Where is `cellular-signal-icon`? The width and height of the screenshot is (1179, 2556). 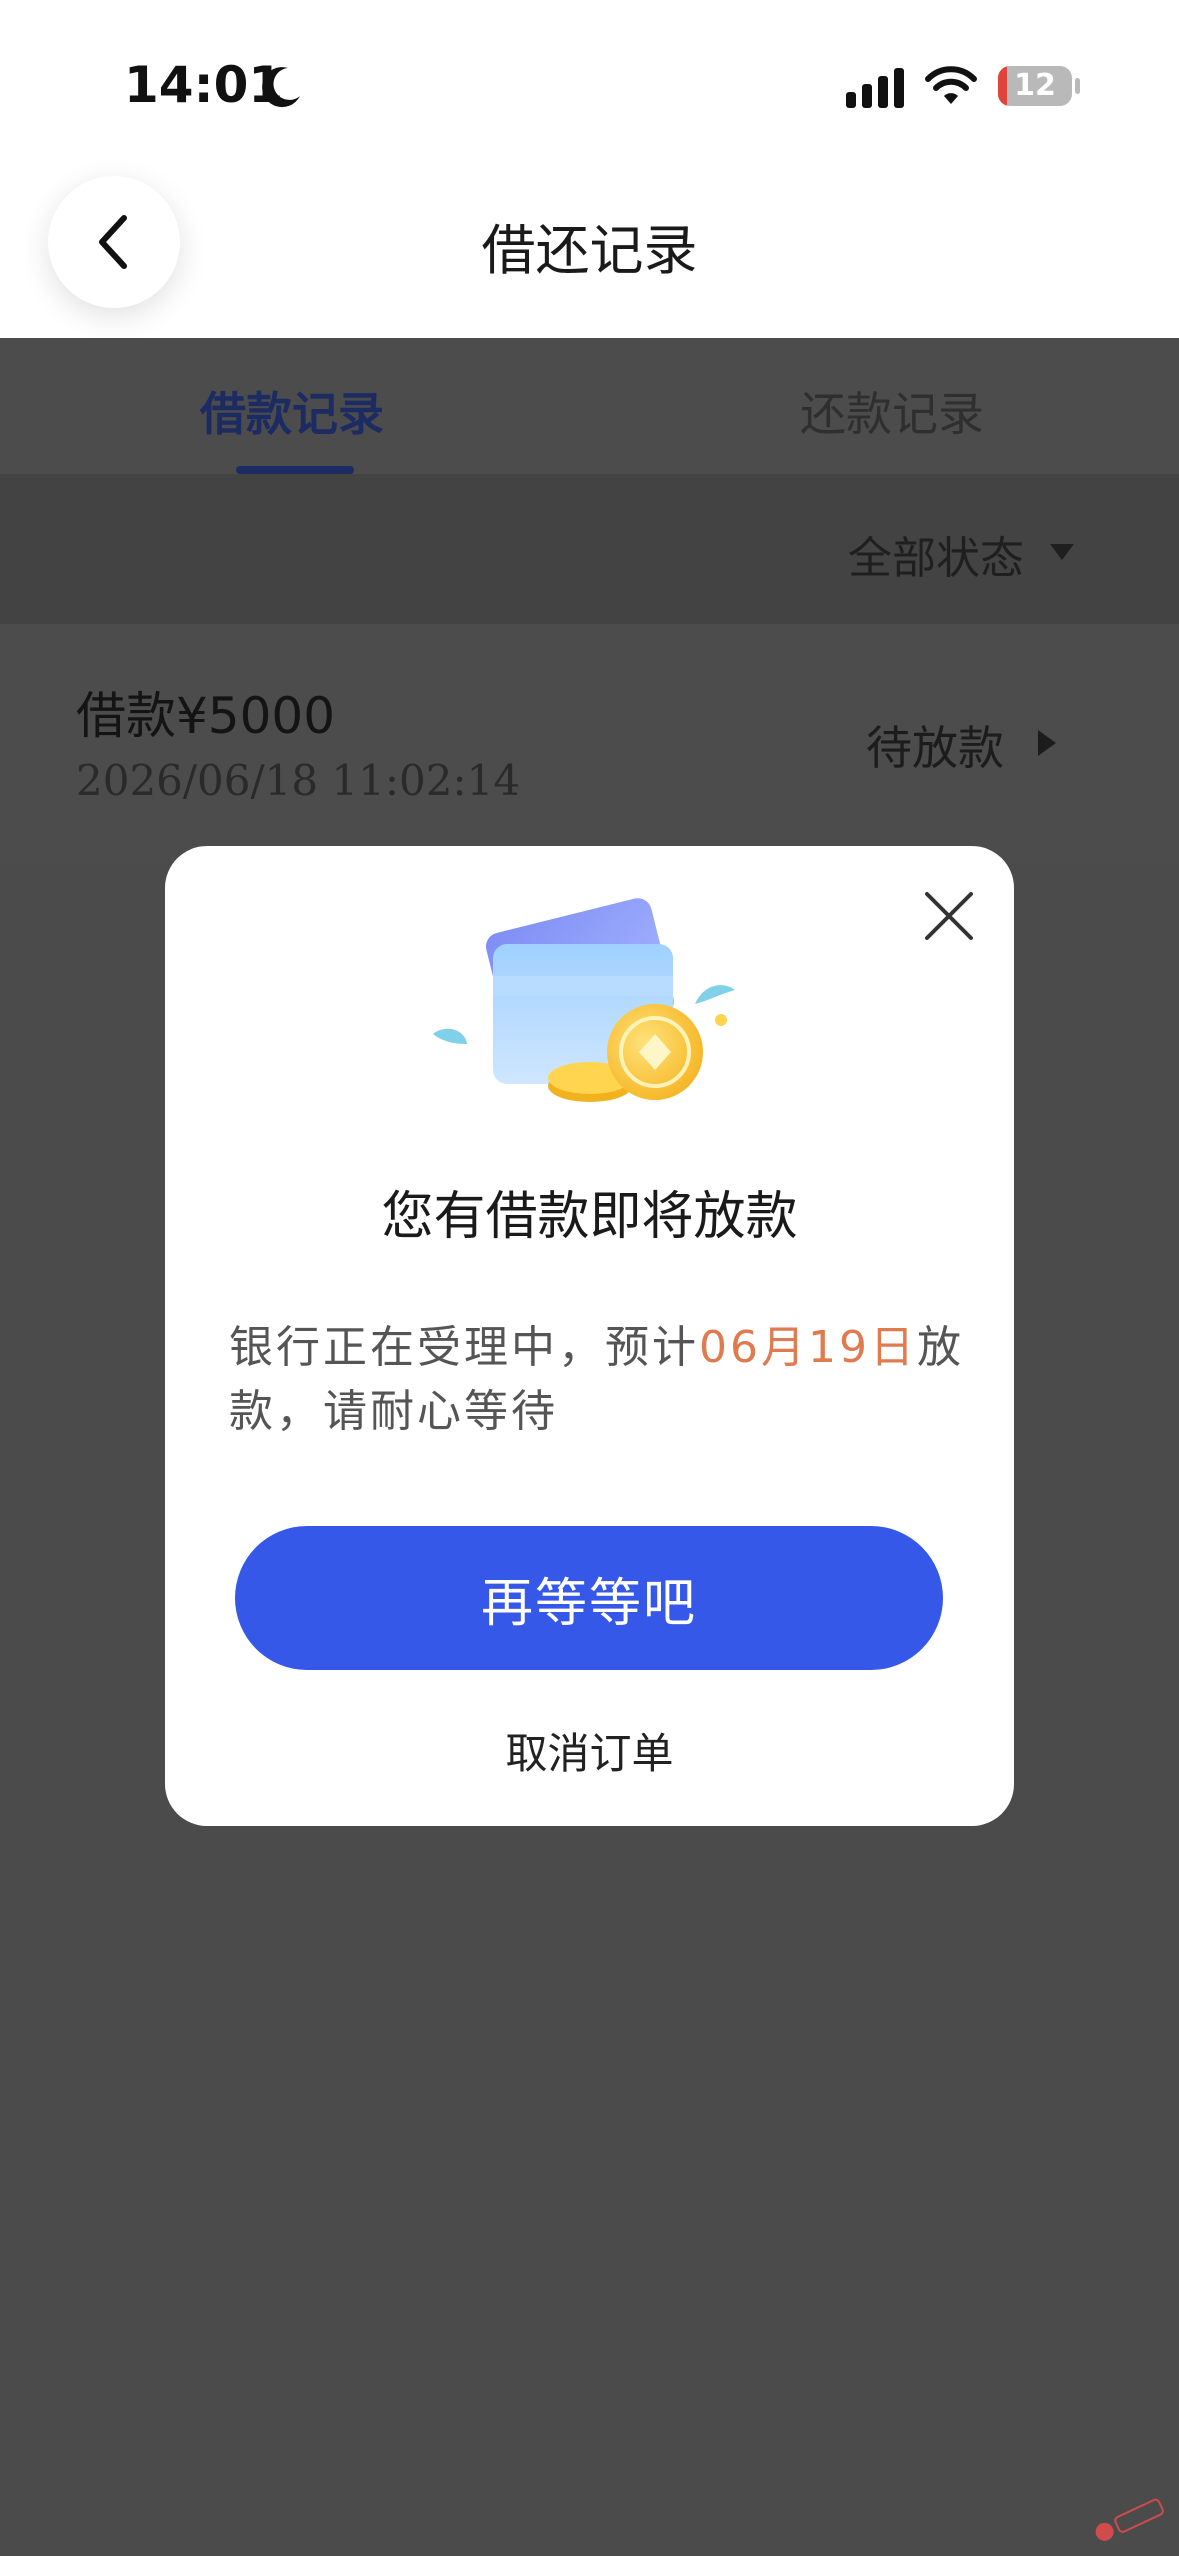 cellular-signal-icon is located at coordinates (875, 88).